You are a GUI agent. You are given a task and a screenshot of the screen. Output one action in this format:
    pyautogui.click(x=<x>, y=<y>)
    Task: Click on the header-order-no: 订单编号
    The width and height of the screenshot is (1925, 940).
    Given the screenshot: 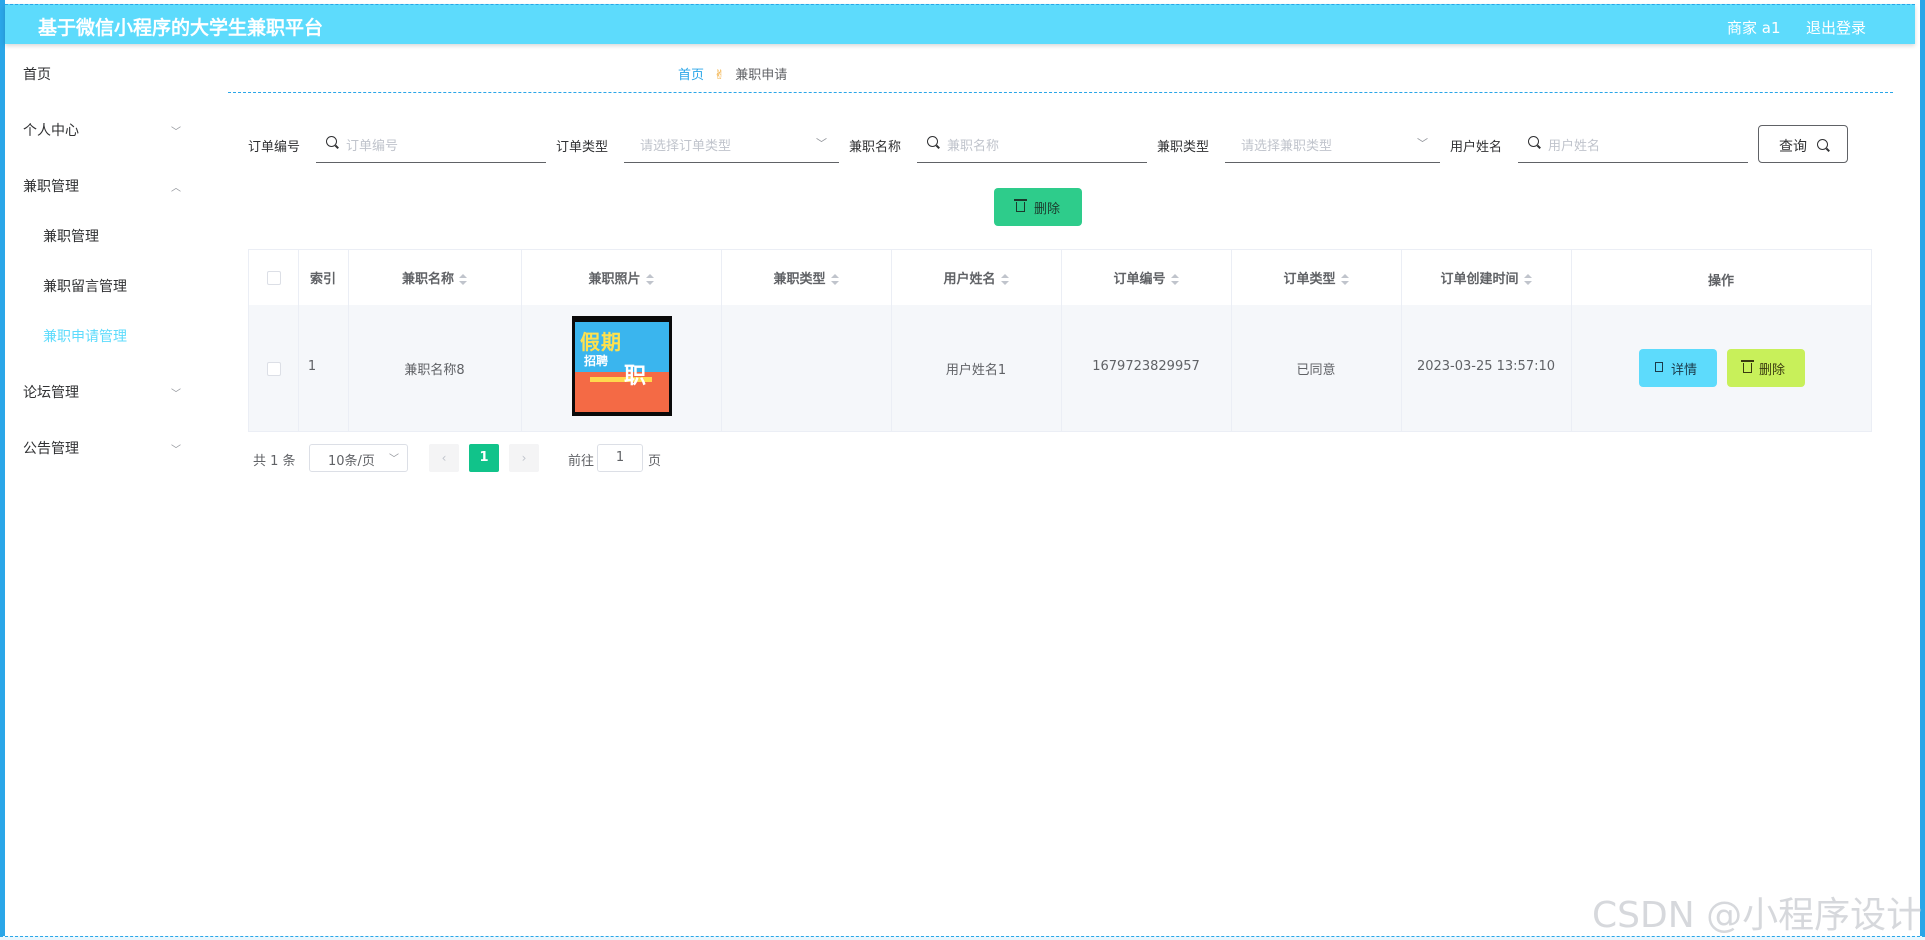 What is the action you would take?
    pyautogui.click(x=1146, y=277)
    